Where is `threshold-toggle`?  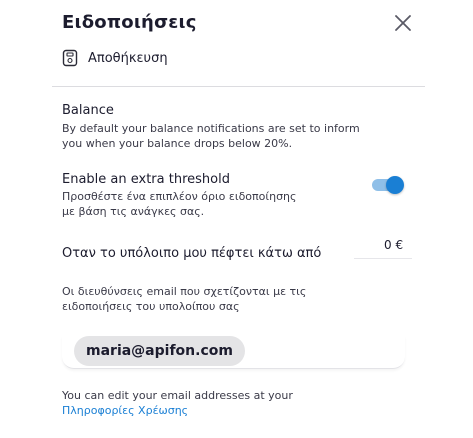
threshold-toggle is located at coordinates (388, 185).